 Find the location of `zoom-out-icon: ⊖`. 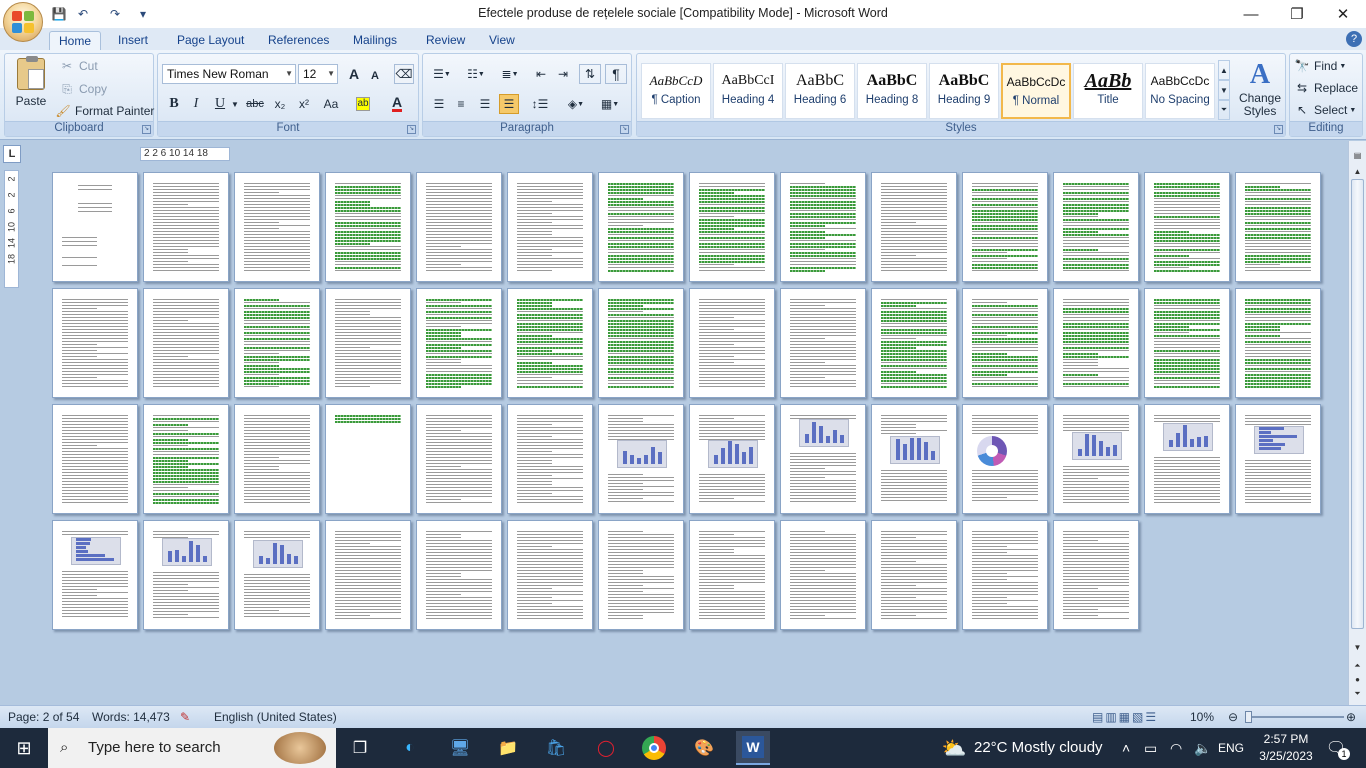

zoom-out-icon: ⊖ is located at coordinates (1233, 717).